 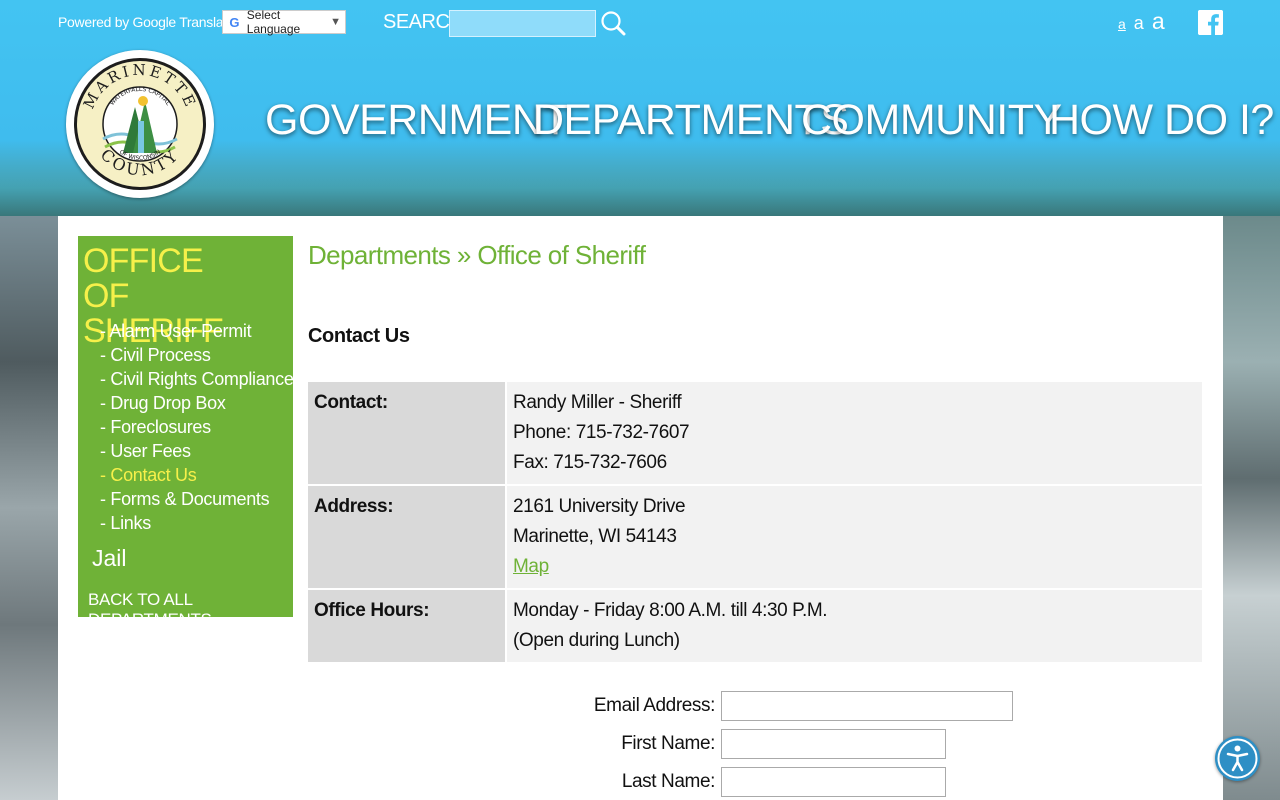 I want to click on translate-label: Powered by Google Translate, so click(x=146, y=22).